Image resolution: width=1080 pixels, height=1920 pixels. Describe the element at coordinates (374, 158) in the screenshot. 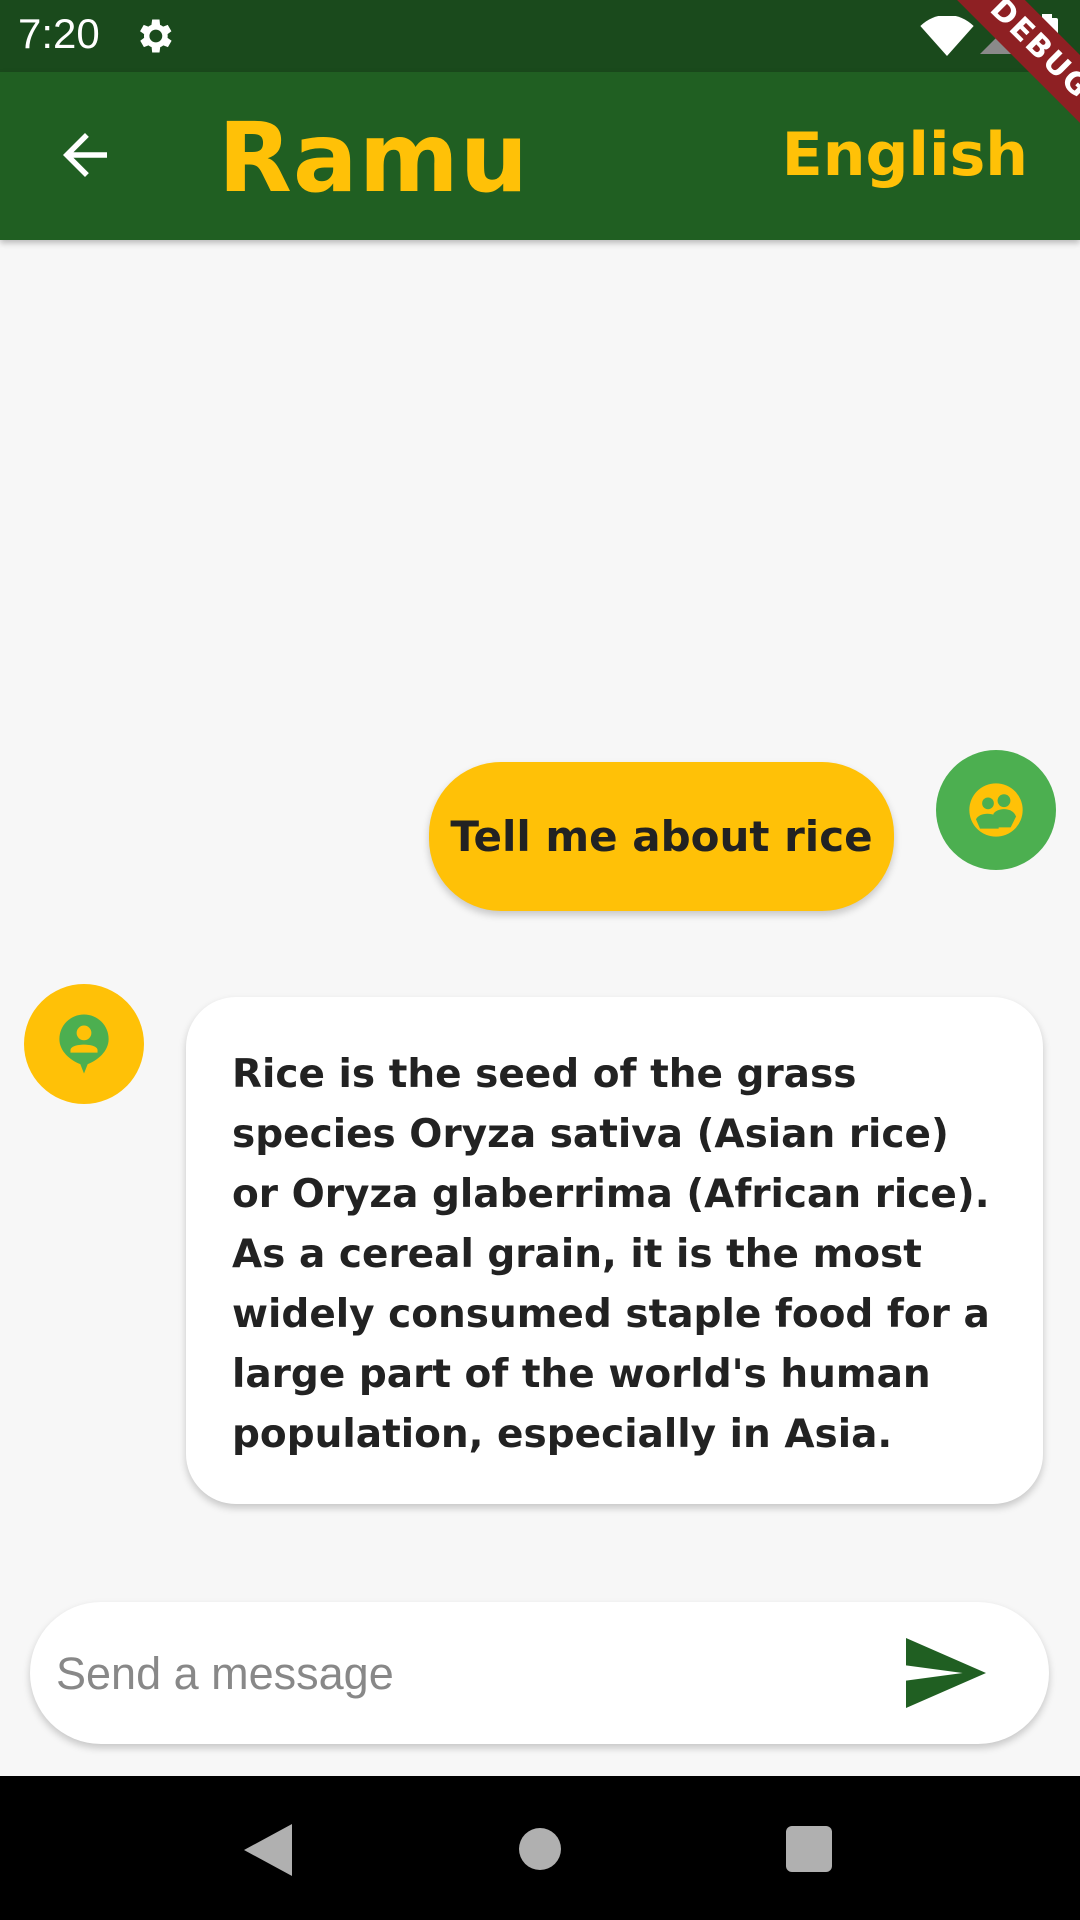

I see `app-title: Ramu` at that location.